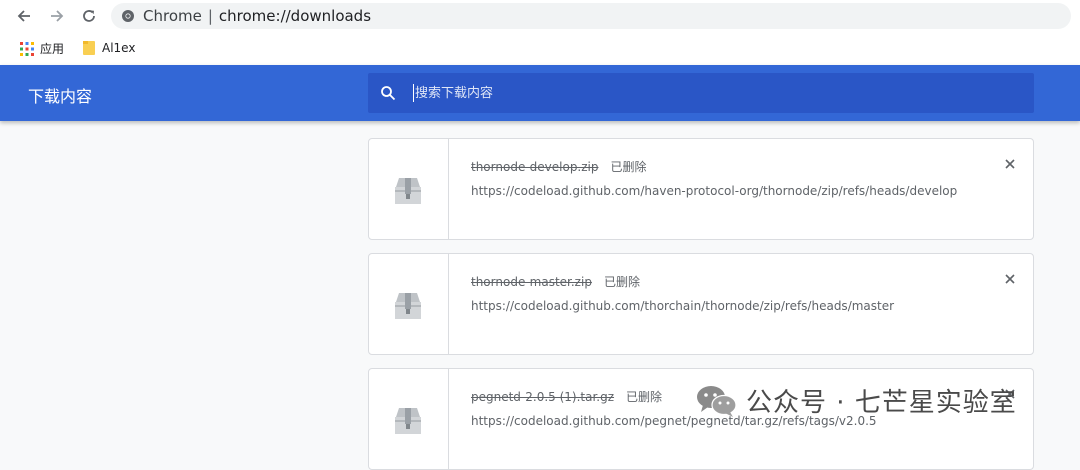  Describe the element at coordinates (591, 16) in the screenshot. I see `omnibox: Chrome | chrome://downloads` at that location.